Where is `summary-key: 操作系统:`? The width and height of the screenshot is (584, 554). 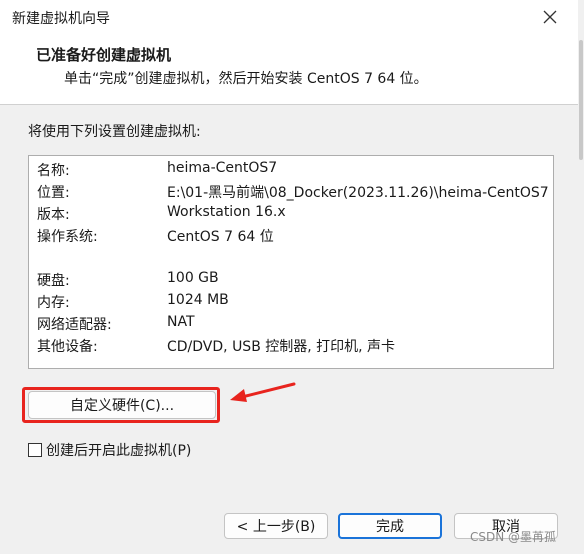 summary-key: 操作系统: is located at coordinates (67, 237).